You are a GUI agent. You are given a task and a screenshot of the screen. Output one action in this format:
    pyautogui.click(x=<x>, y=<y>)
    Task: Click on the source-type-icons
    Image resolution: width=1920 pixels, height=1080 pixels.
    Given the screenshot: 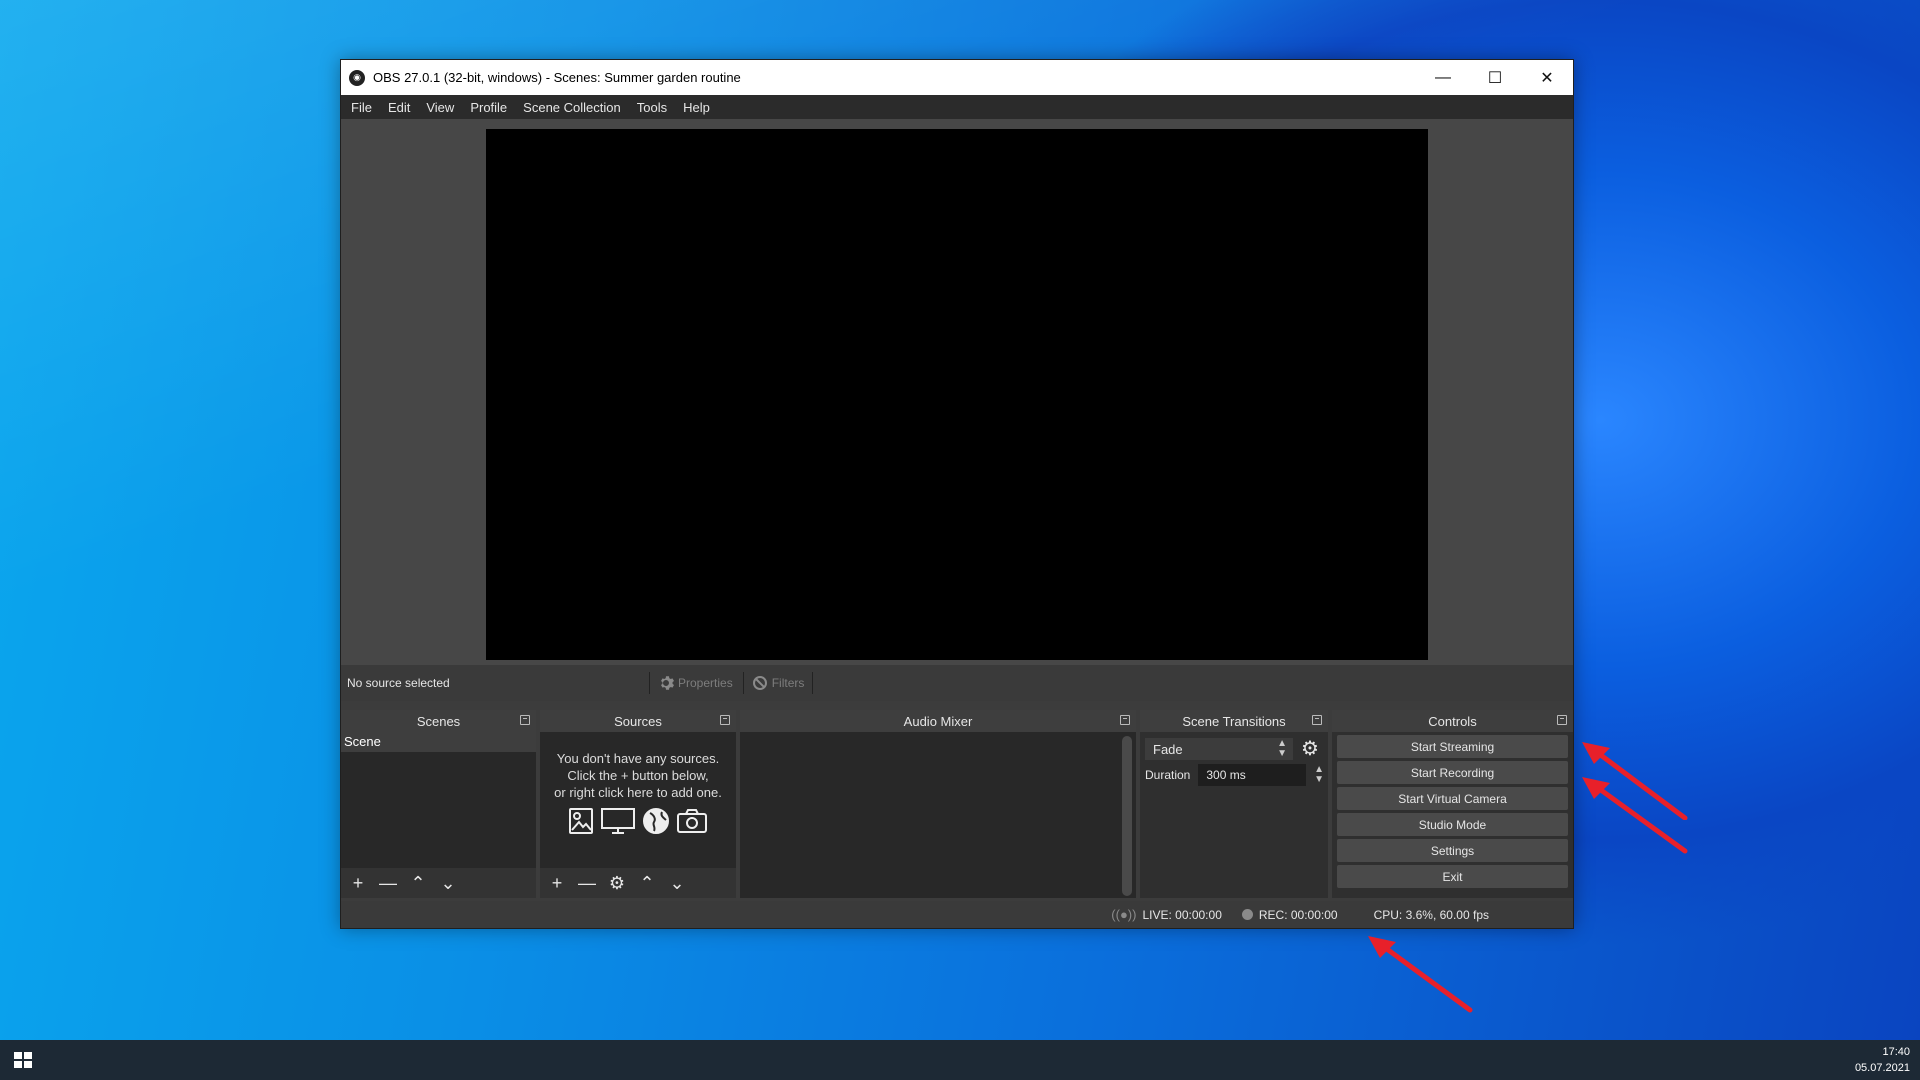 What is the action you would take?
    pyautogui.click(x=638, y=821)
    